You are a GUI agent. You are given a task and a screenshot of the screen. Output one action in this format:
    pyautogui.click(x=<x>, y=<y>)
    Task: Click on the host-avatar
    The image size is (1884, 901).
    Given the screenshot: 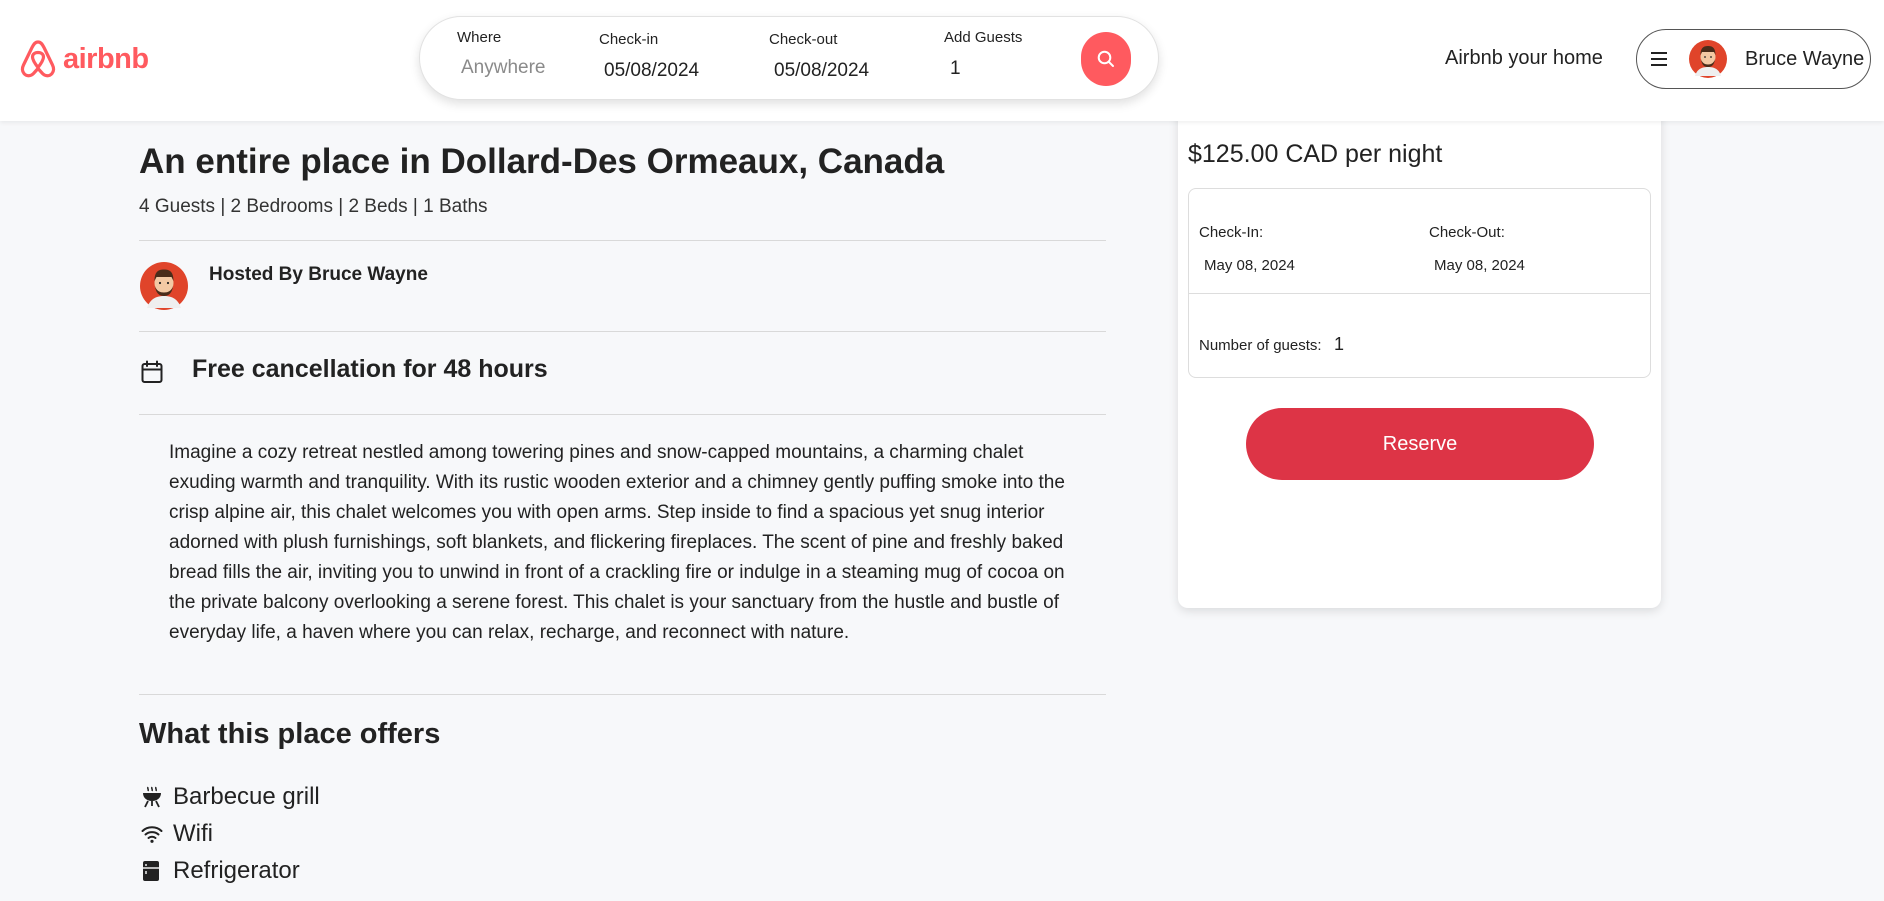 What is the action you would take?
    pyautogui.click(x=164, y=286)
    